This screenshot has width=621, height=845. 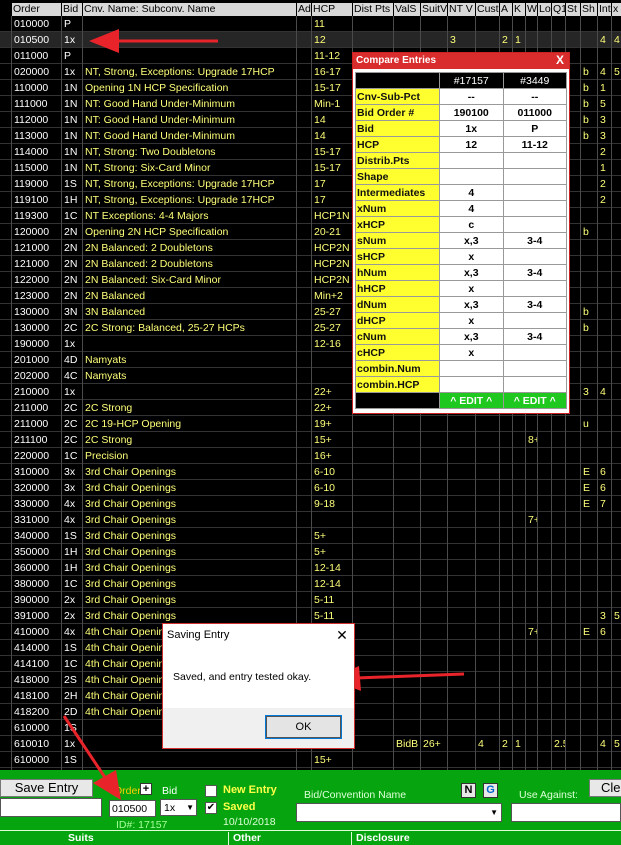 What do you see at coordinates (70, 536) in the screenshot?
I see `bid-cell: 1S` at bounding box center [70, 536].